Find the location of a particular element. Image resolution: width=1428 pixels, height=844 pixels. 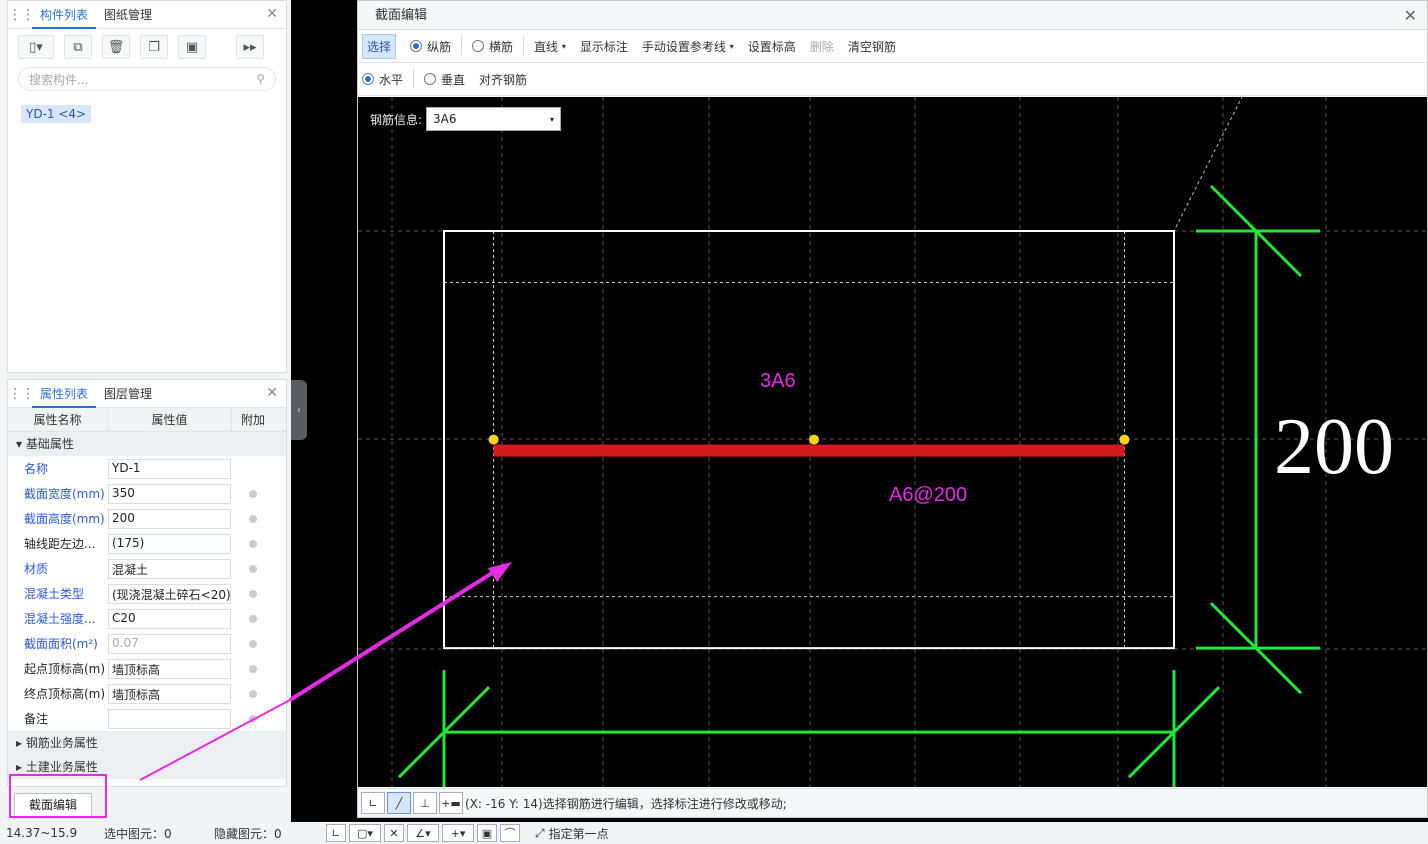

curve-icon: ⌒ is located at coordinates (510, 833).